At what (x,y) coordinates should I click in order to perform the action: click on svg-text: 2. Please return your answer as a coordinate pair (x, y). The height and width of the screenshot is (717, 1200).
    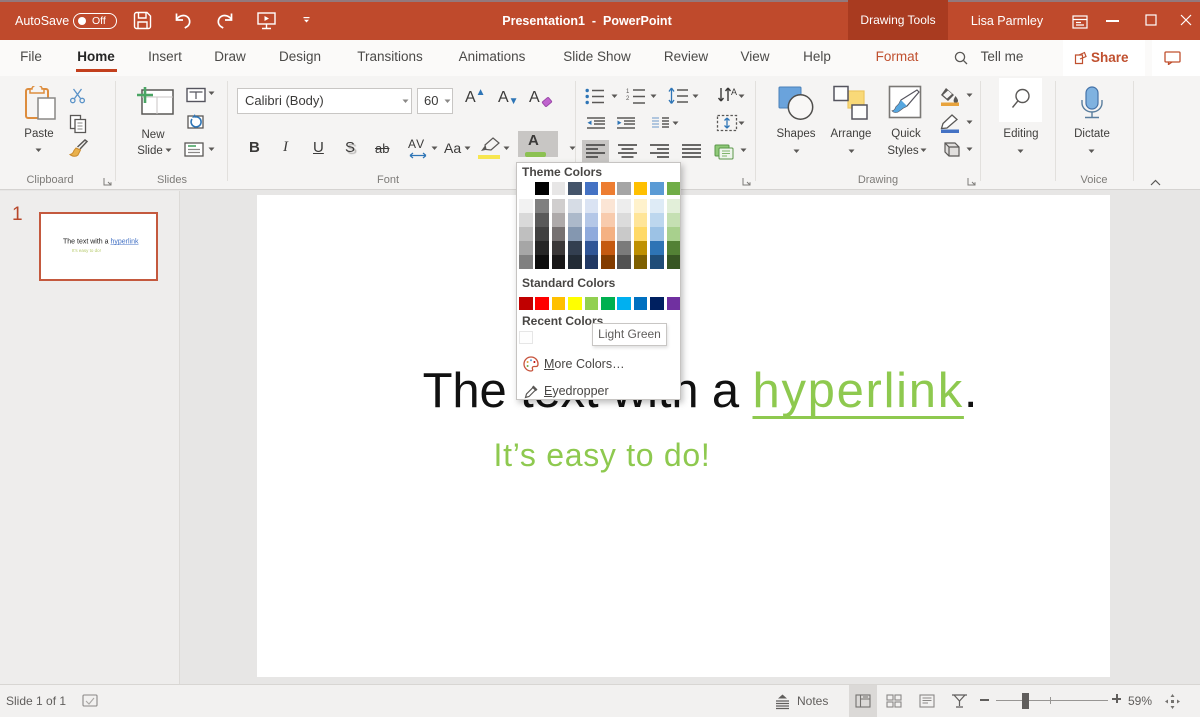
    Looking at the image, I should click on (628, 99).